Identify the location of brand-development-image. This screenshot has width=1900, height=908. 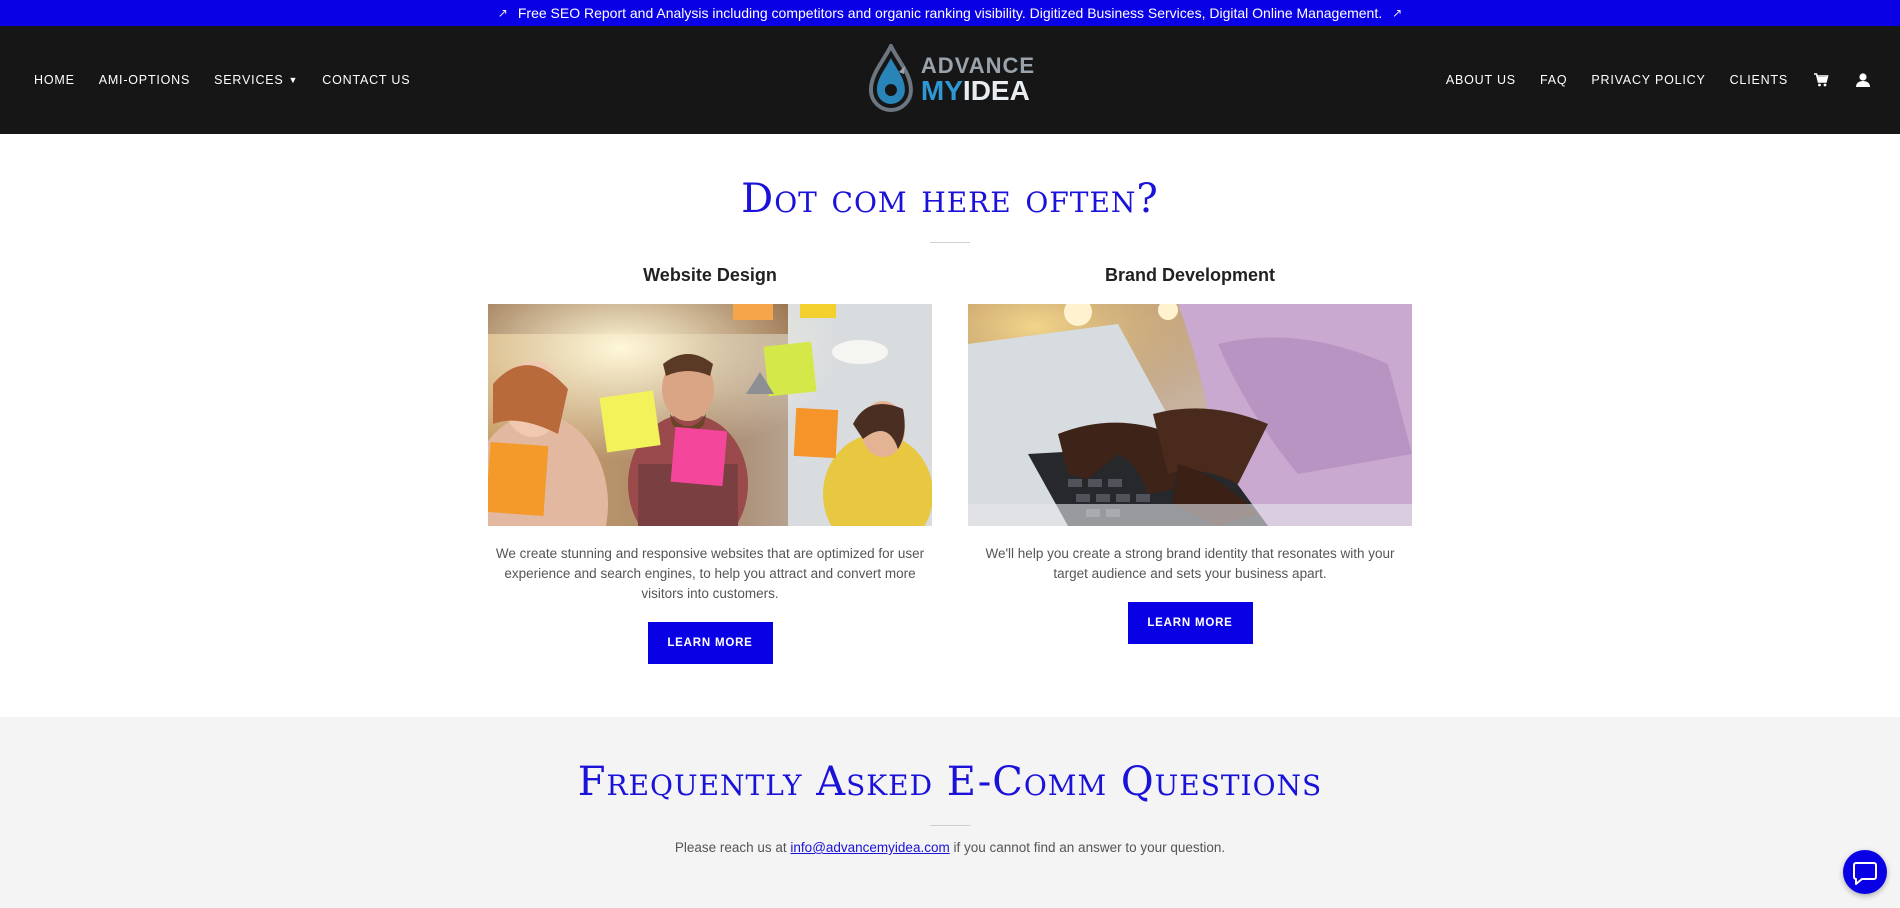
(1190, 415).